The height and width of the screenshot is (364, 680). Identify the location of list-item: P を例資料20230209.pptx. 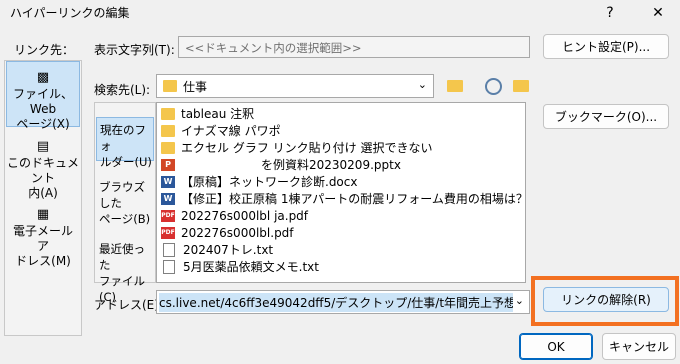
(281, 164).